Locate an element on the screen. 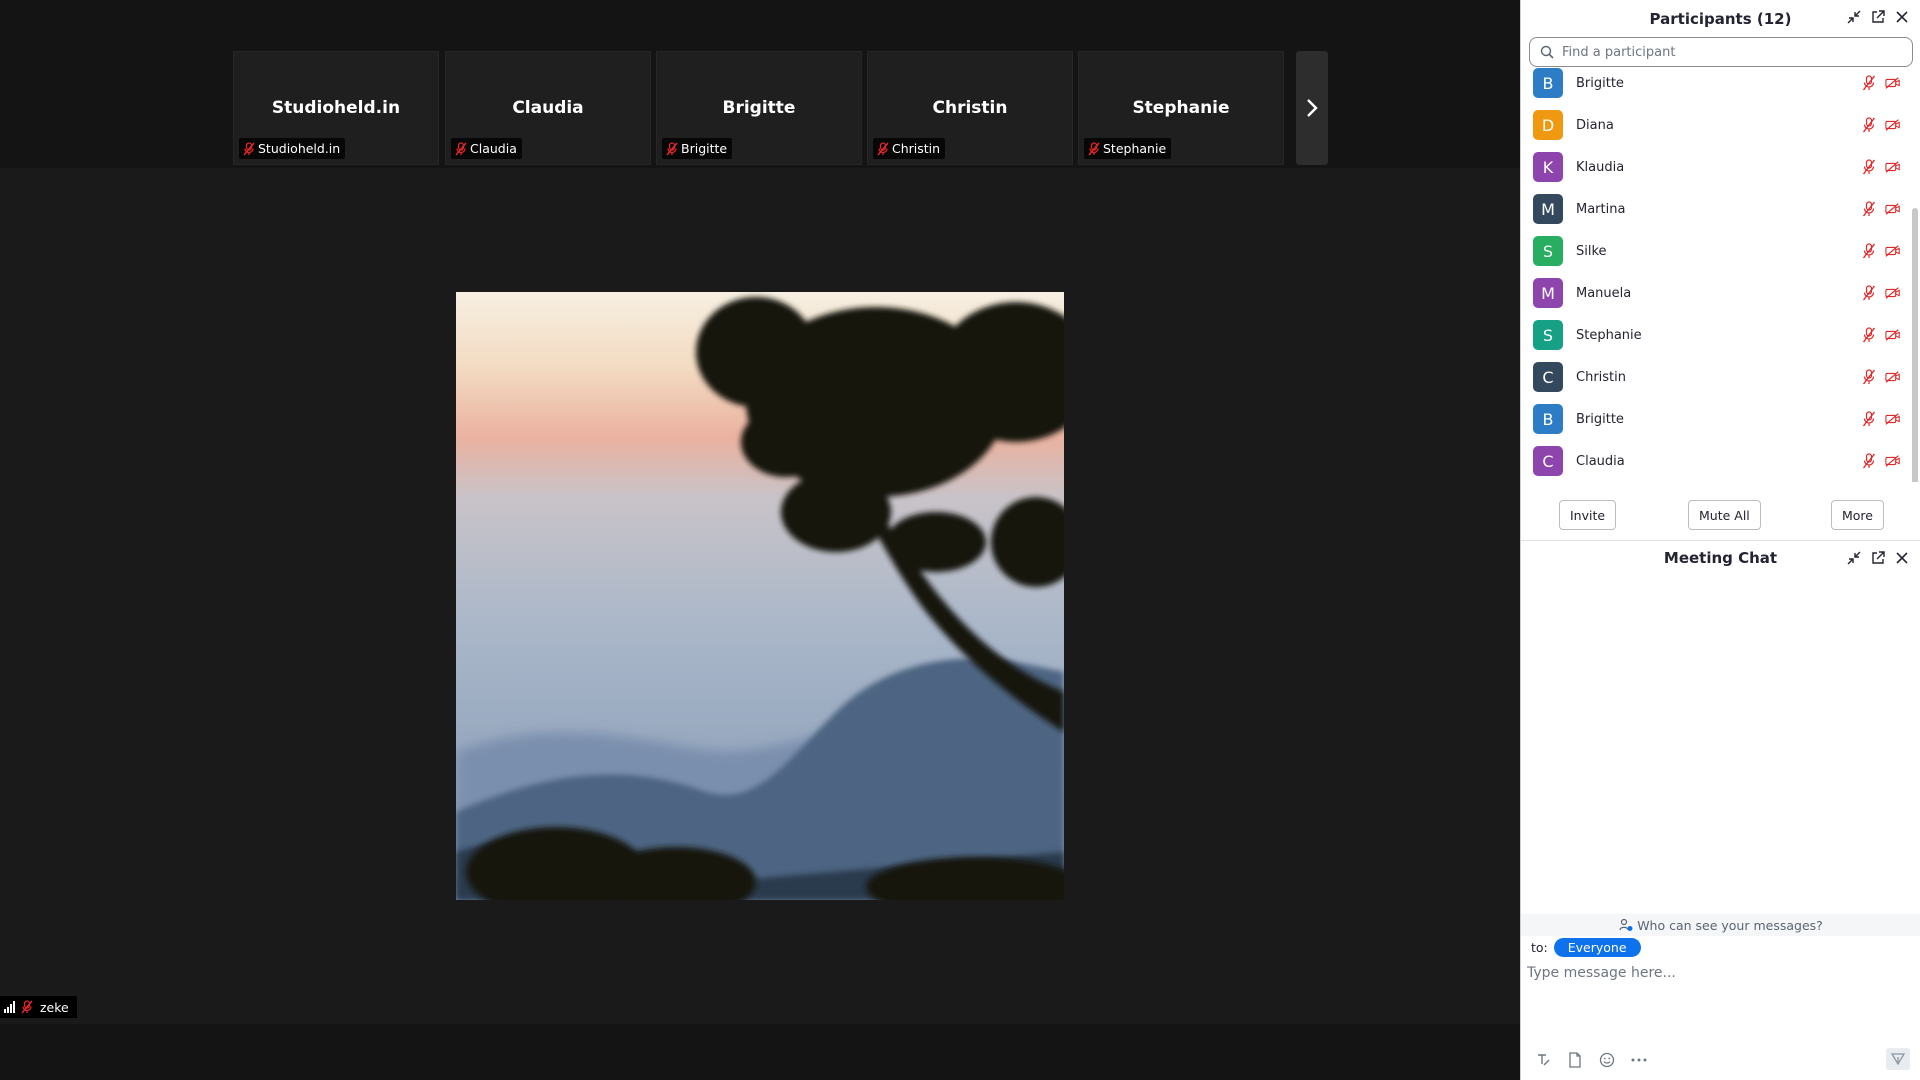 The height and width of the screenshot is (1080, 1920). participant-name: Manuela is located at coordinates (1604, 293).